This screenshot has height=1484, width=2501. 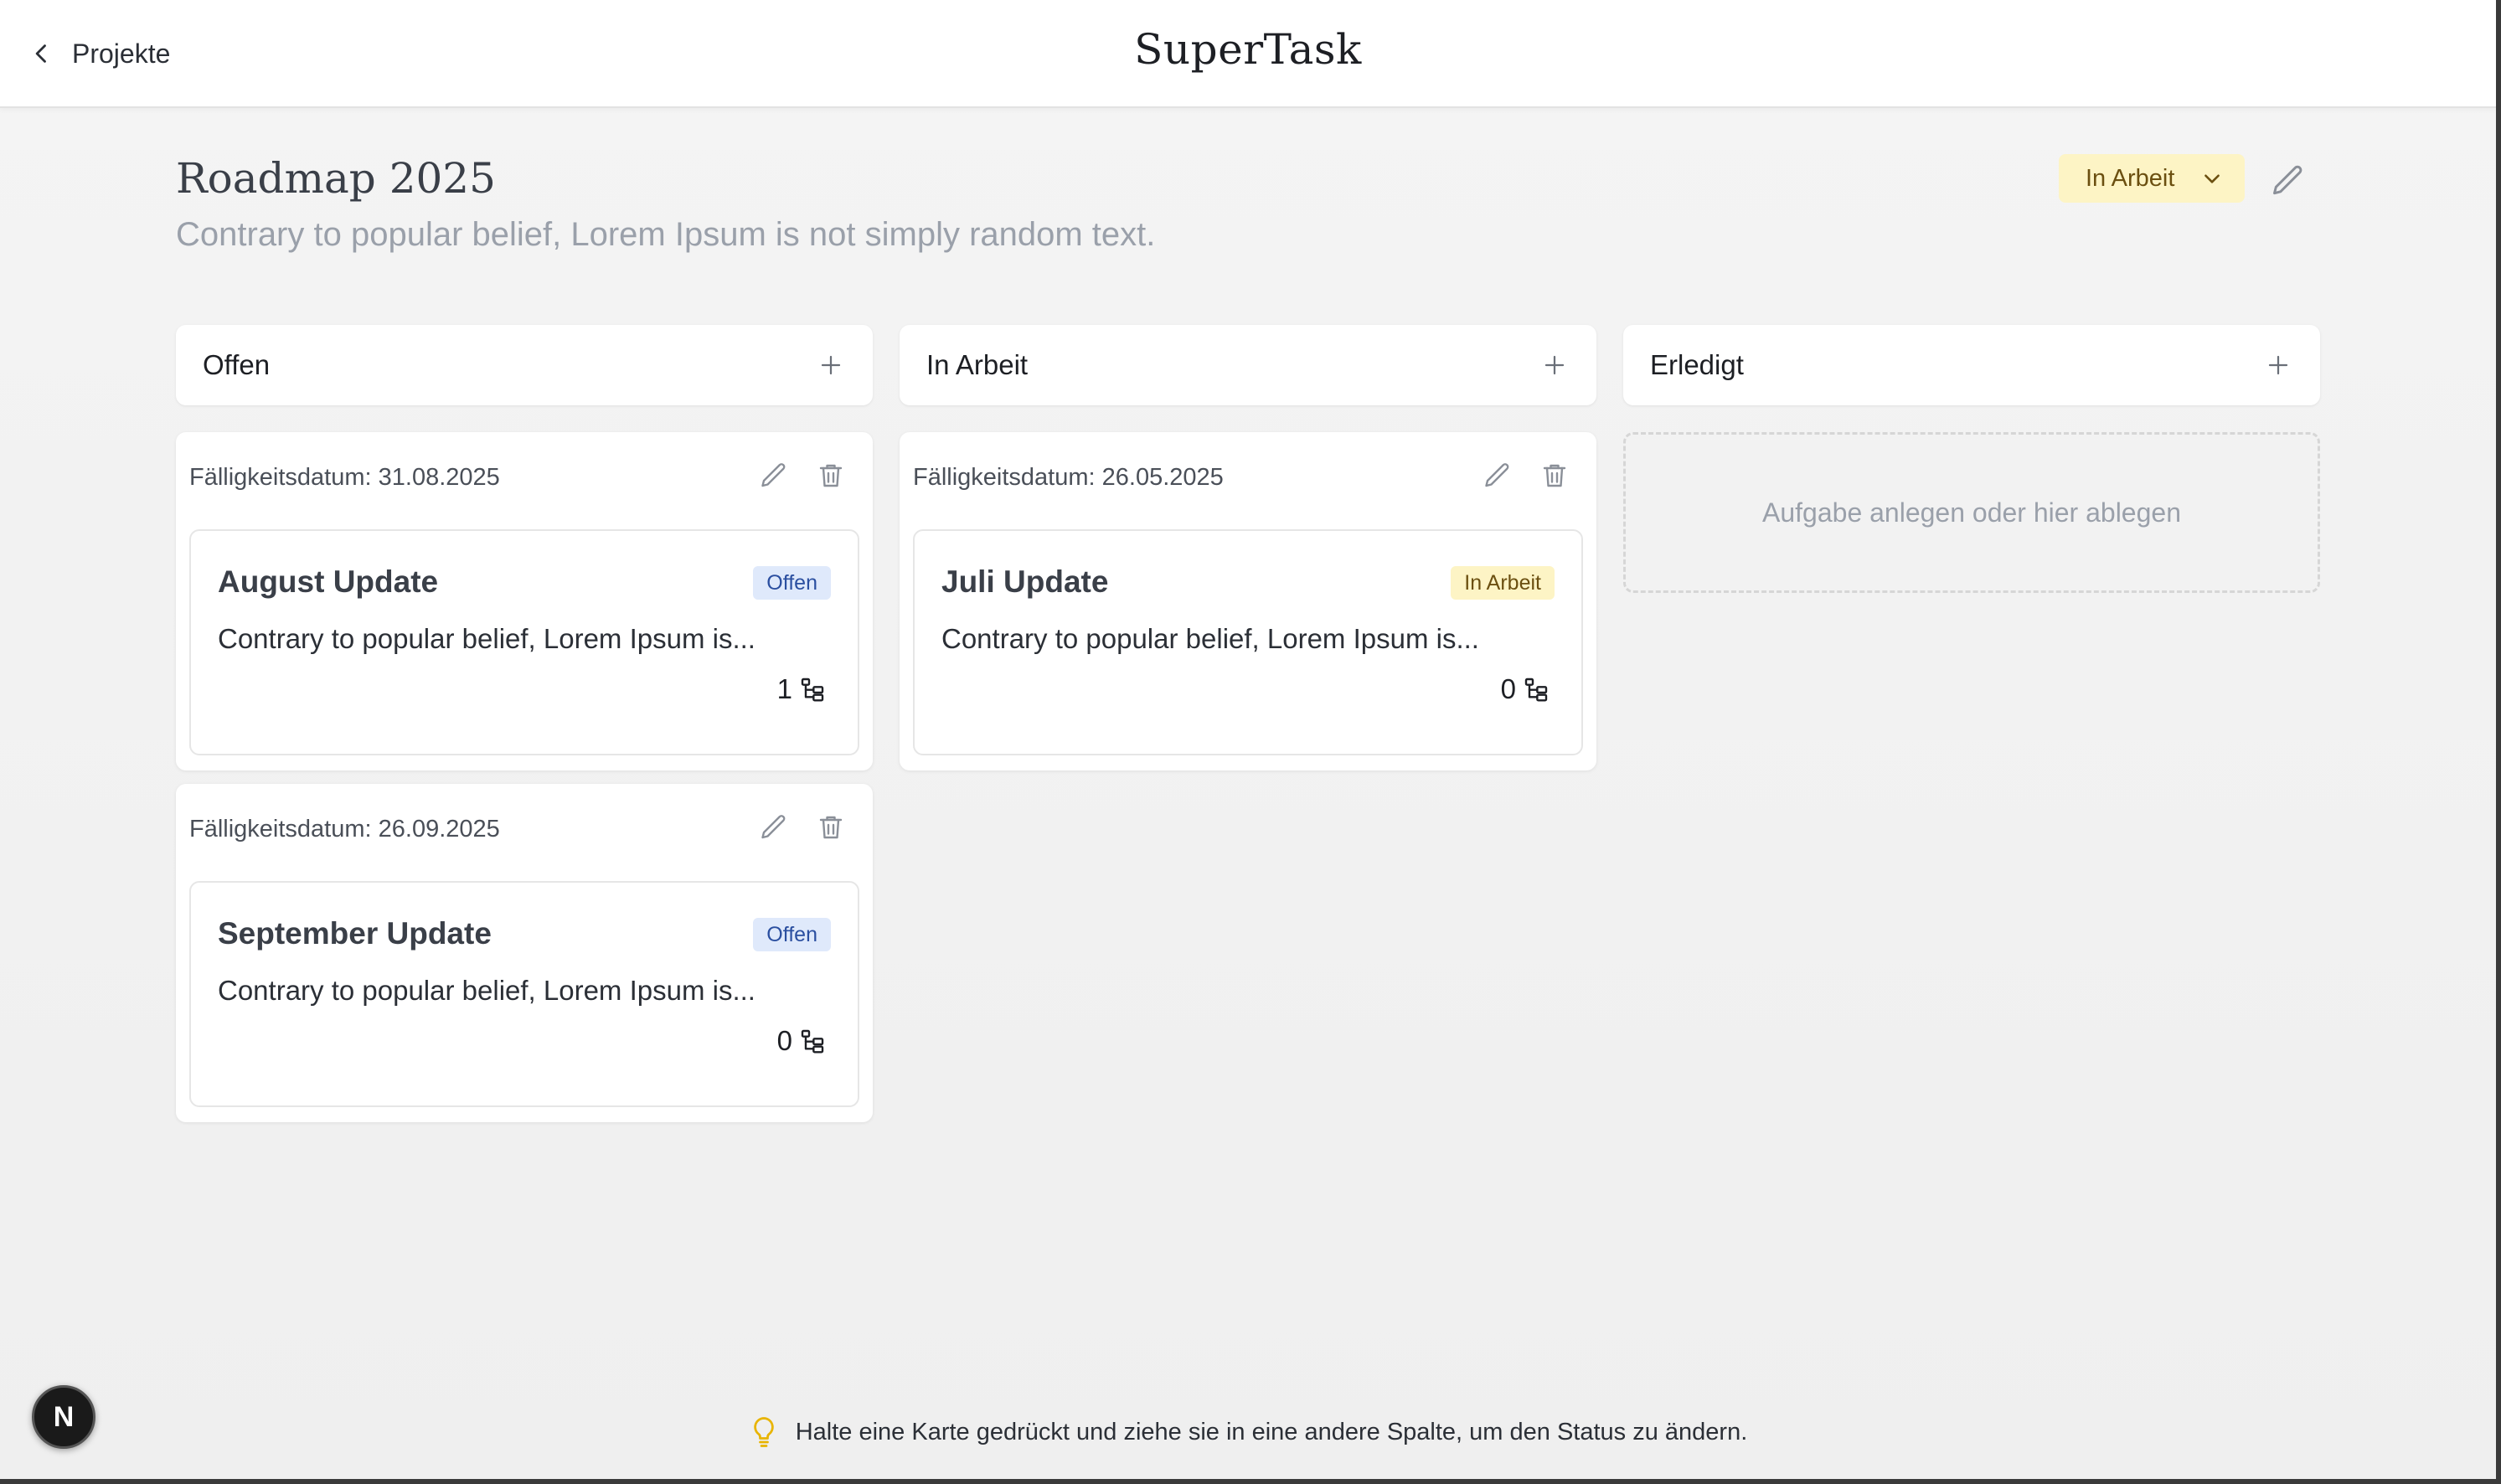 I want to click on subtask-count: 1, so click(x=801, y=689).